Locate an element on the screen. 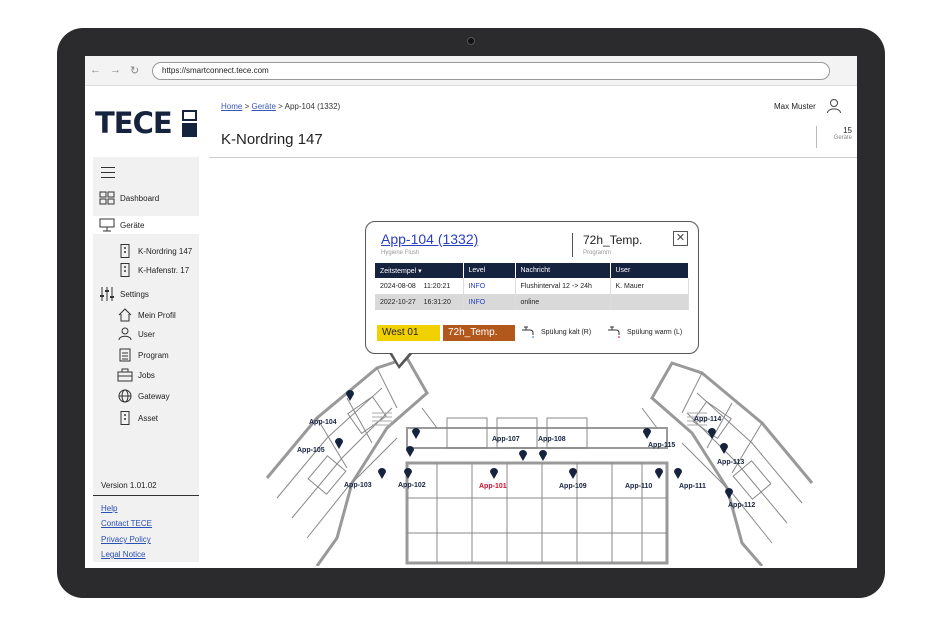 This screenshot has width=940, height=627. sidebar-item-label: K-Nordring 147 is located at coordinates (165, 251).